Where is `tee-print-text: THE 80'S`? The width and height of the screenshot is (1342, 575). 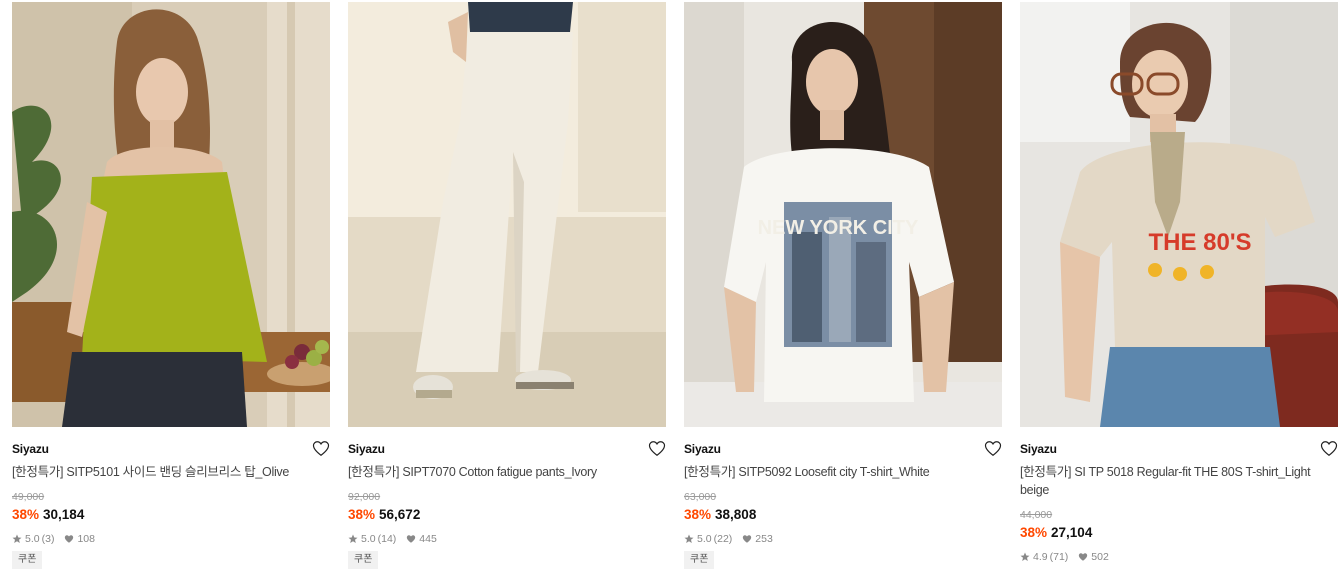
tee-print-text: THE 80'S is located at coordinates (1199, 242).